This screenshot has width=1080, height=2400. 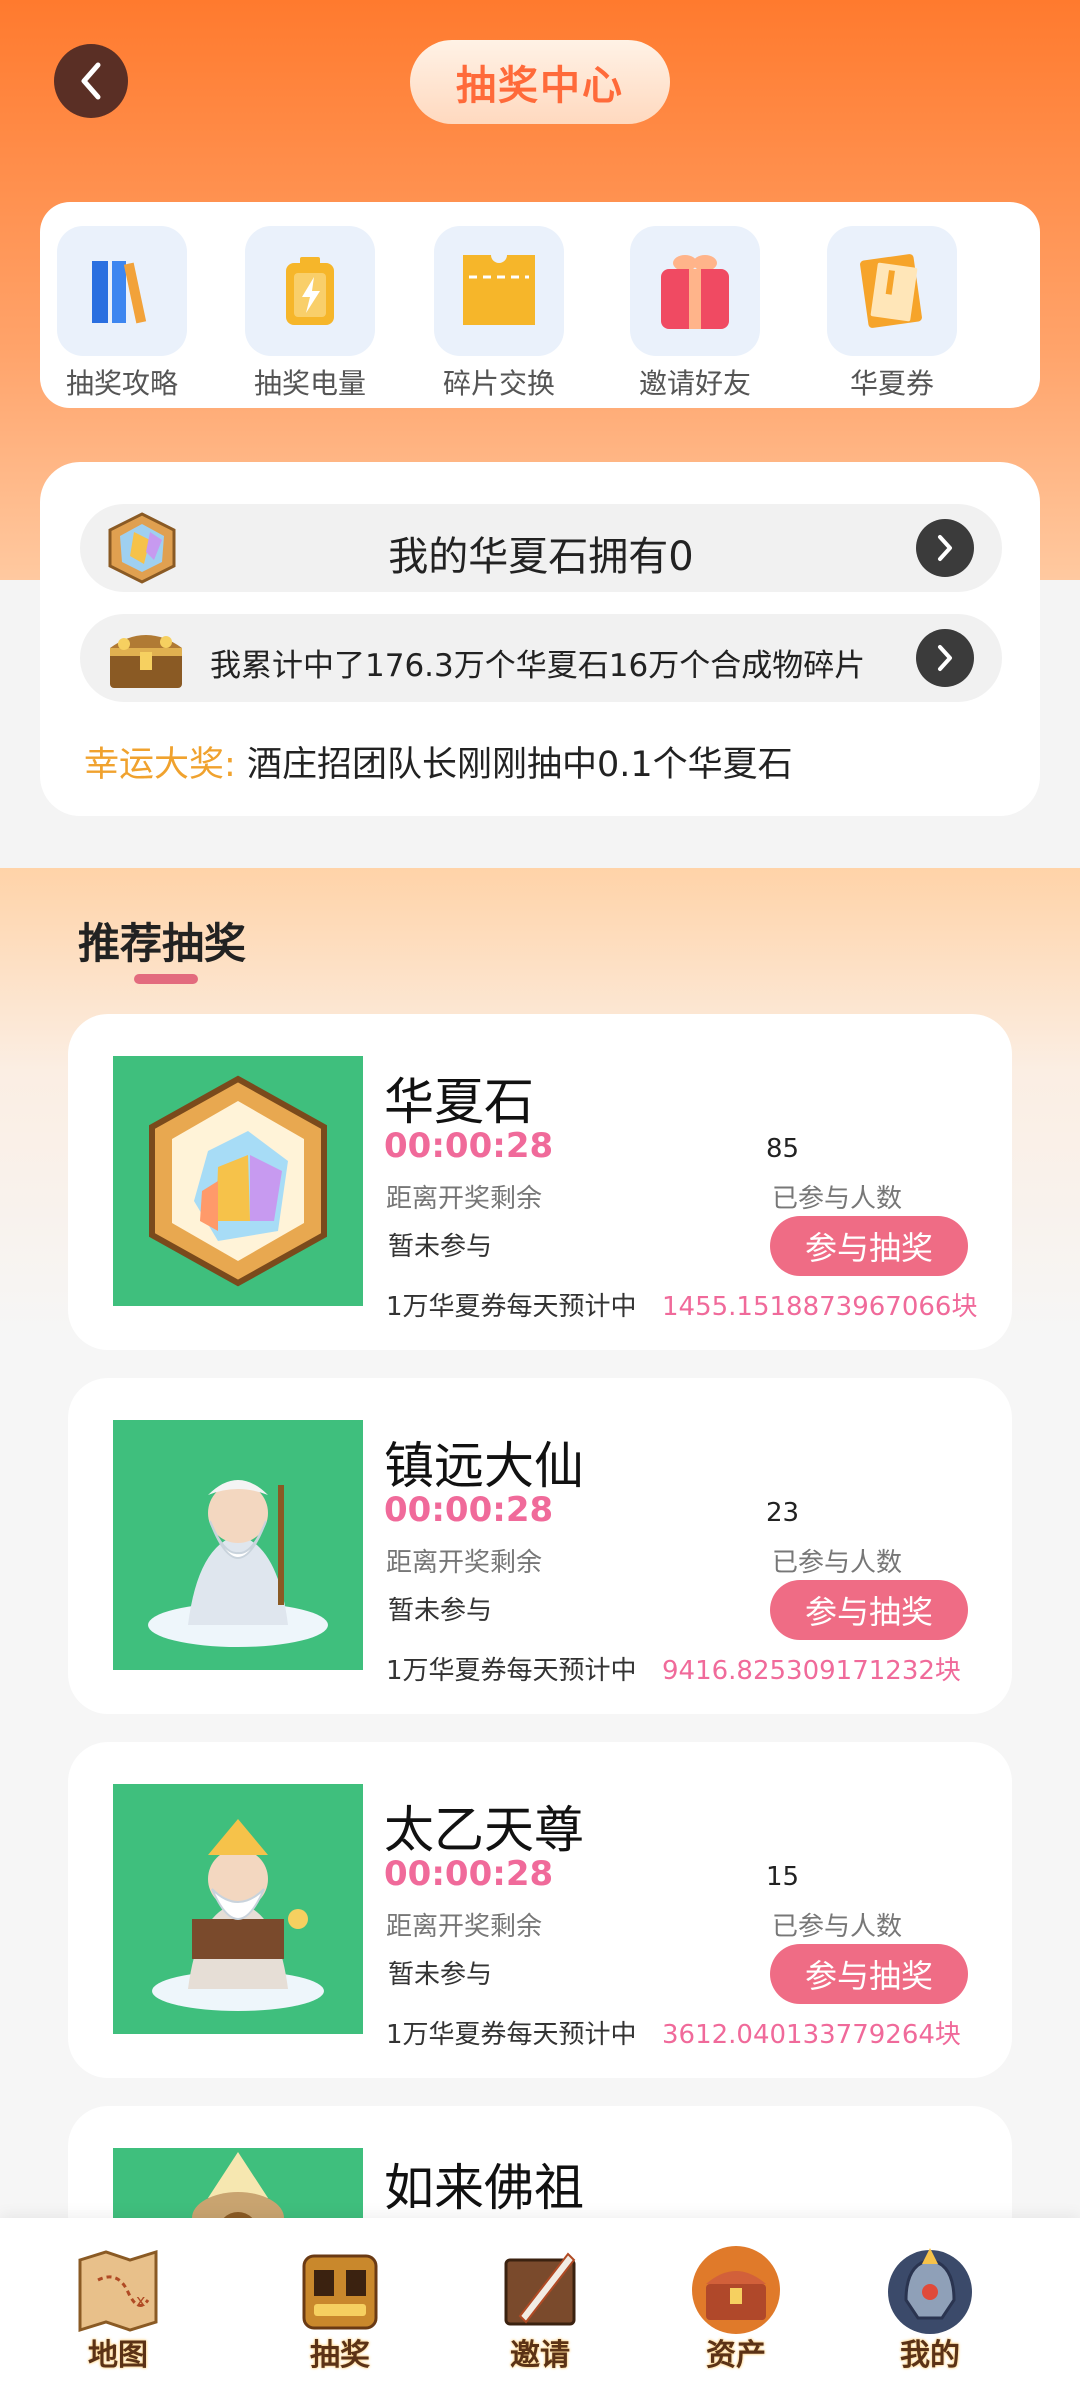 I want to click on stones-owned-arrow-button, so click(x=945, y=548).